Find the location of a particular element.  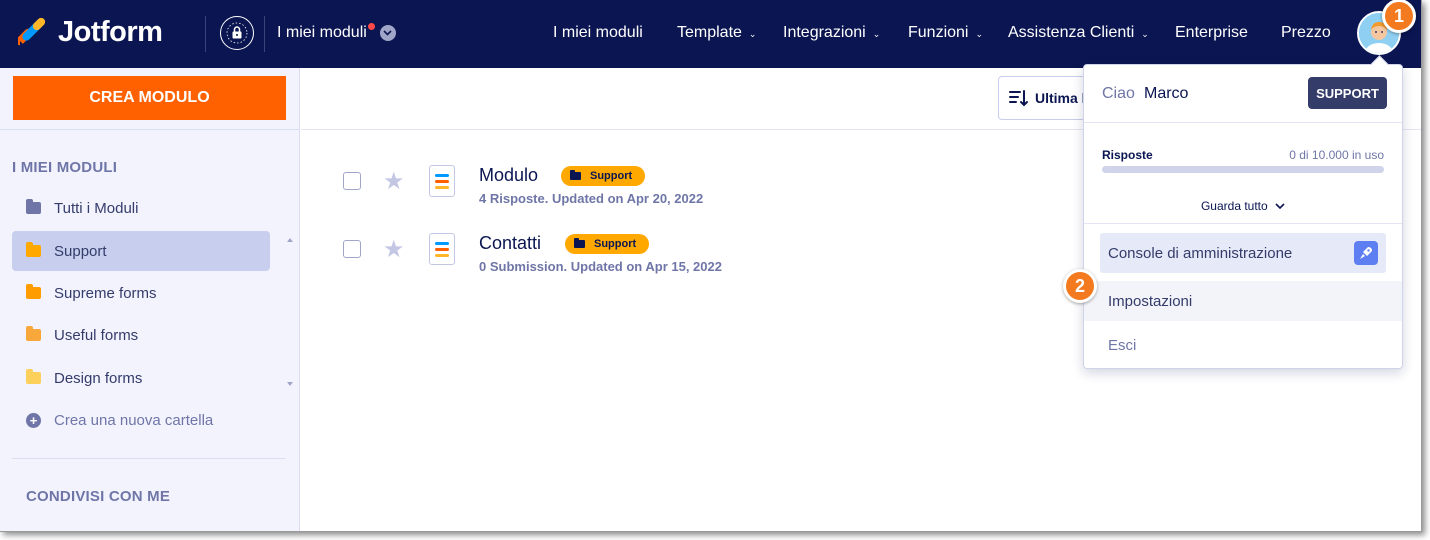

nav-label: Enterprise is located at coordinates (1211, 32).